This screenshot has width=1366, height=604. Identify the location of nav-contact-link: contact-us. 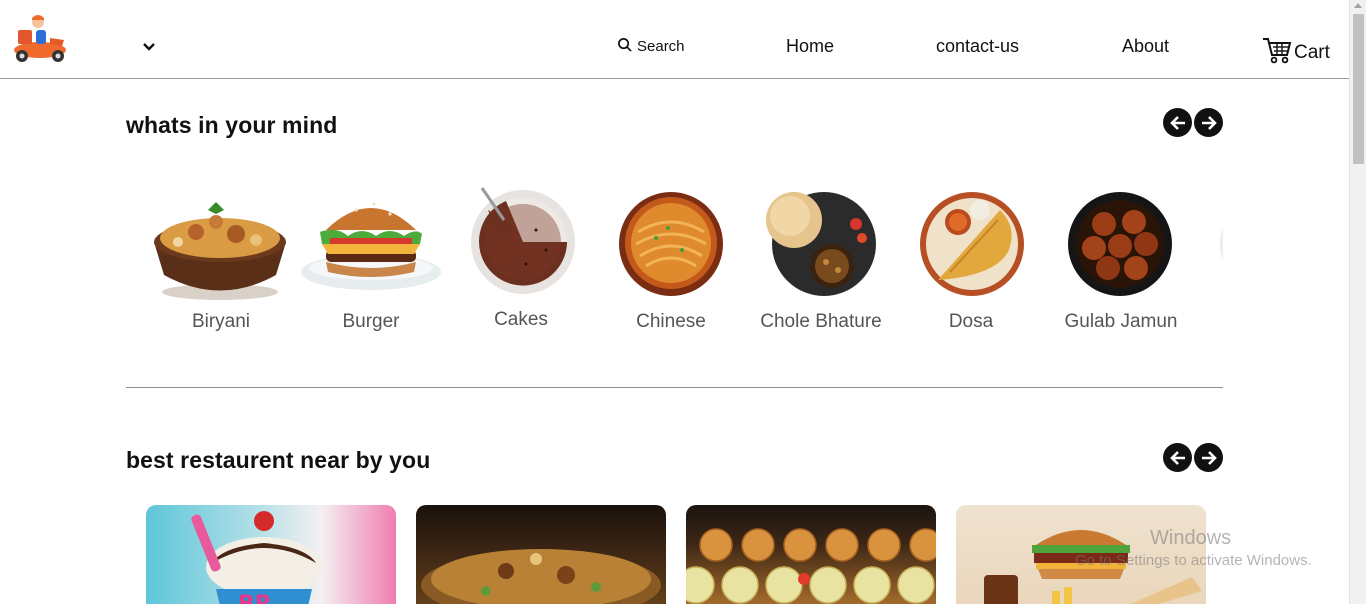
(977, 46).